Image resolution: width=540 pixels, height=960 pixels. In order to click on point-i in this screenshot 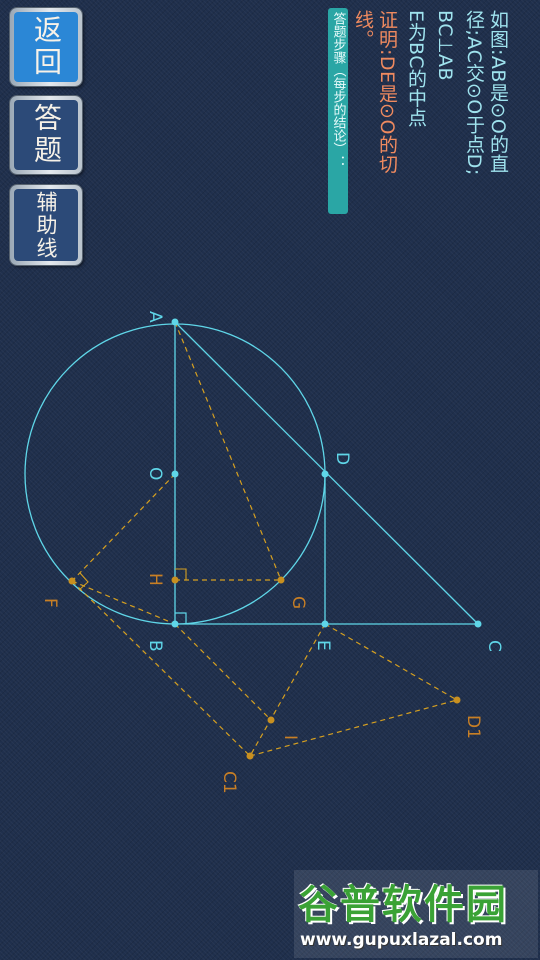, I will do `click(271, 720)`.